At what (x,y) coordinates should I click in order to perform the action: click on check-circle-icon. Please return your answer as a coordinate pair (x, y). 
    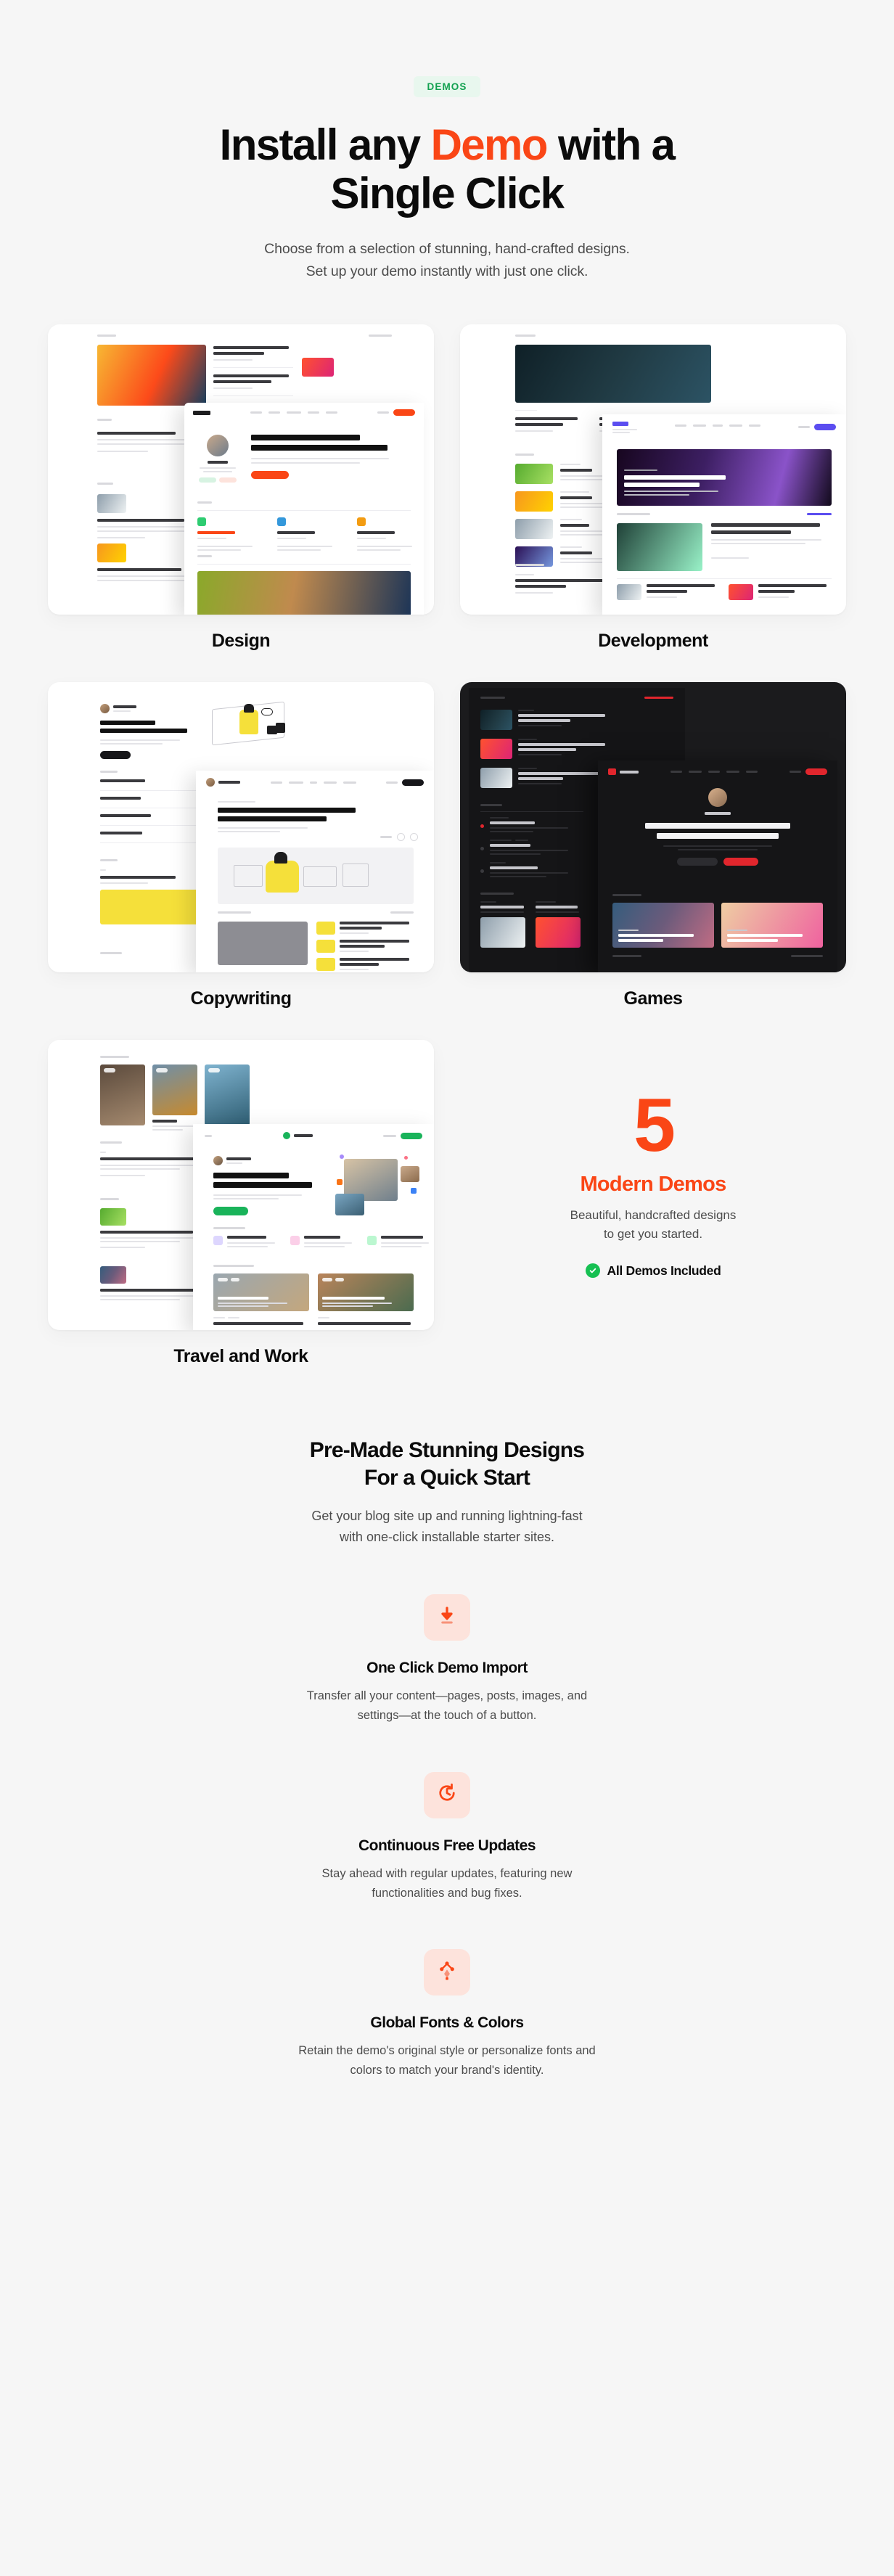
    Looking at the image, I should click on (592, 1271).